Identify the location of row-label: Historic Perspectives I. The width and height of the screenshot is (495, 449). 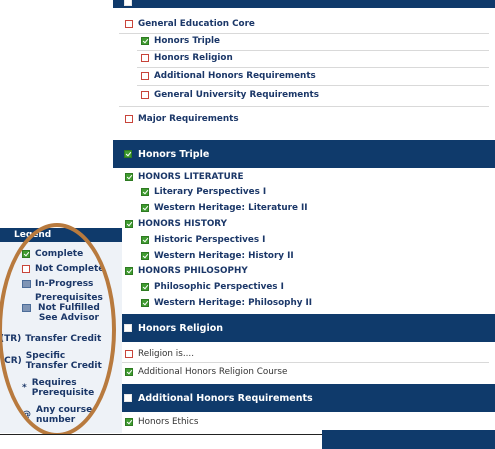
(210, 240).